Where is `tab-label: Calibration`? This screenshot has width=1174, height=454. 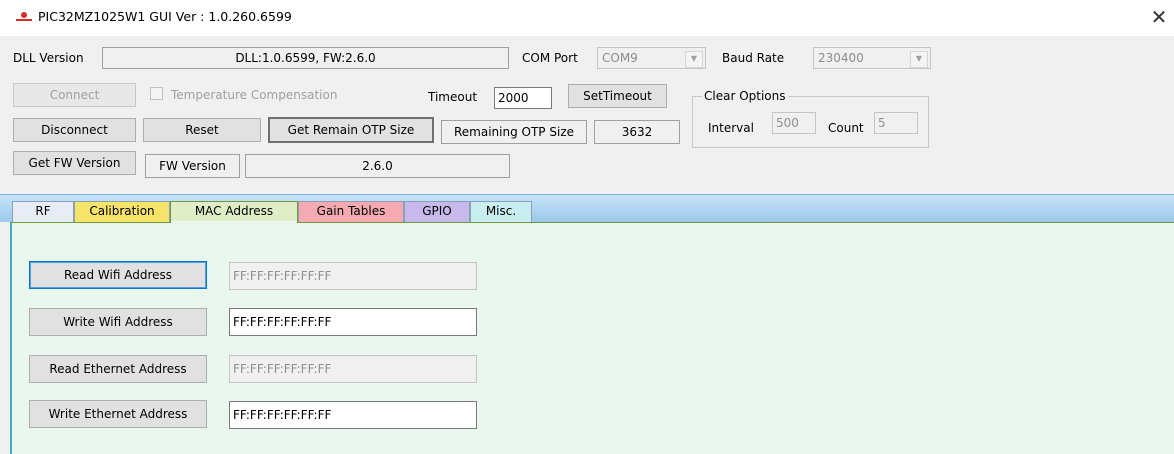
tab-label: Calibration is located at coordinates (122, 211).